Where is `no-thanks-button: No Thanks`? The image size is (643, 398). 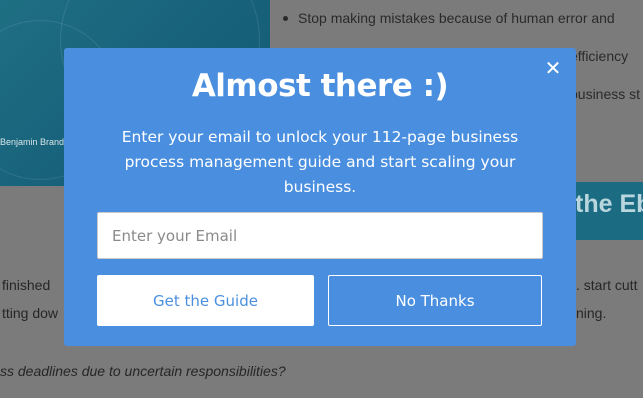
no-thanks-button: No Thanks is located at coordinates (435, 300).